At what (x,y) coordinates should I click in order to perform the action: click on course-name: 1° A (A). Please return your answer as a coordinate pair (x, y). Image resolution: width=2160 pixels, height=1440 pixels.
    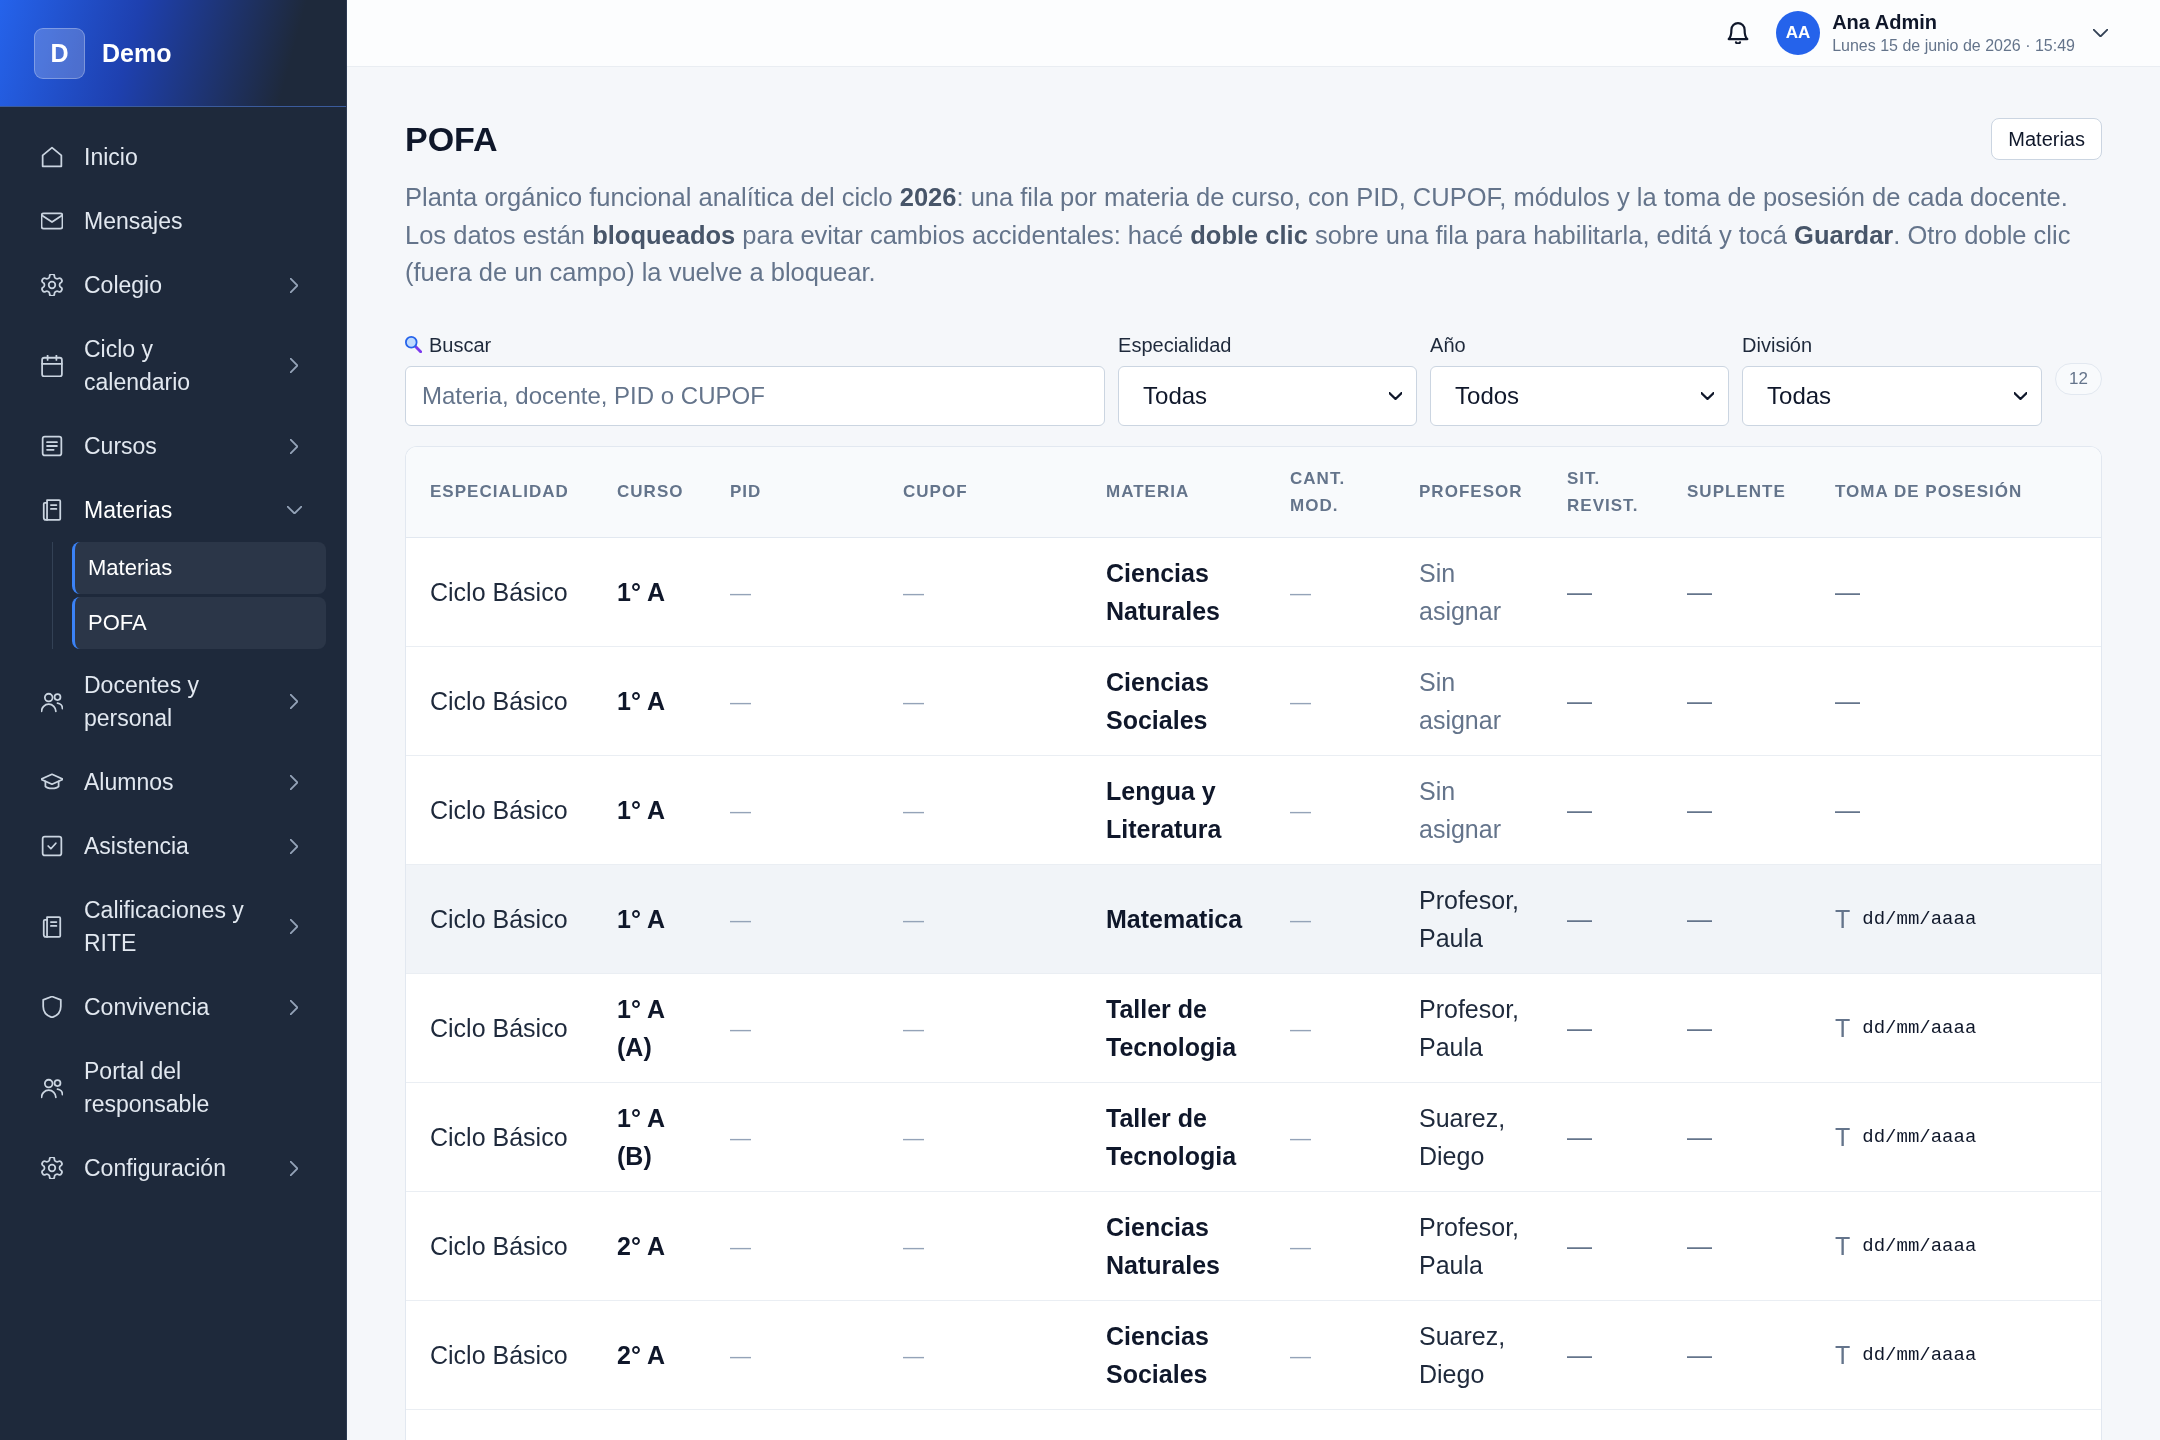
    Looking at the image, I should click on (641, 1027).